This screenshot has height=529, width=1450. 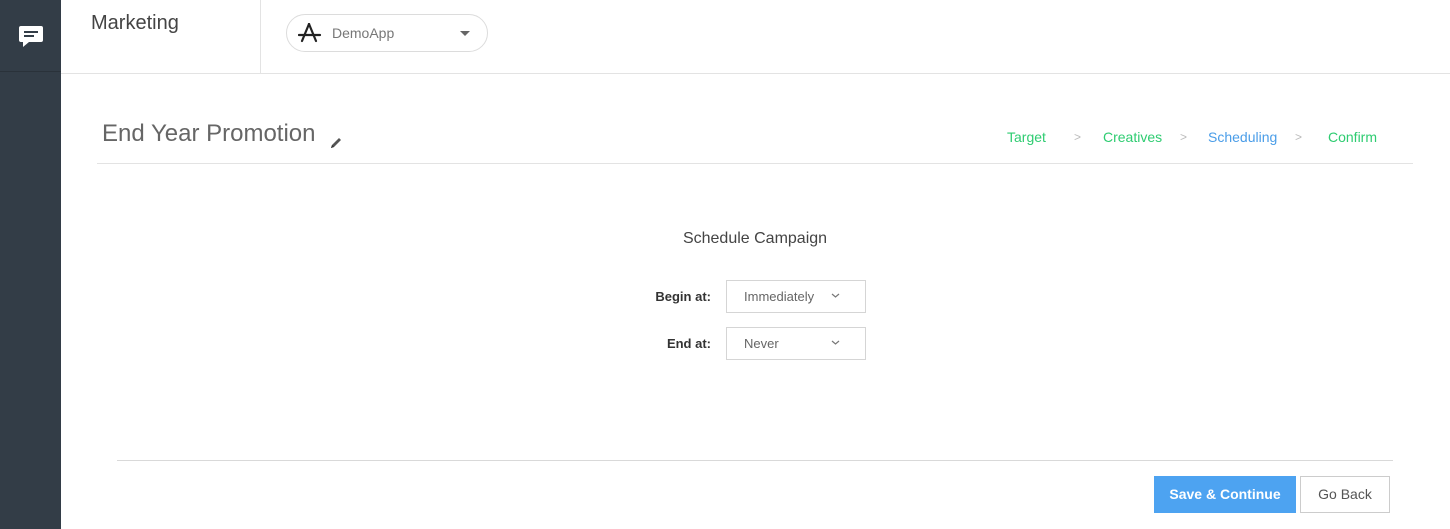 What do you see at coordinates (683, 296) in the screenshot?
I see `begin-at-label: Begin at:` at bounding box center [683, 296].